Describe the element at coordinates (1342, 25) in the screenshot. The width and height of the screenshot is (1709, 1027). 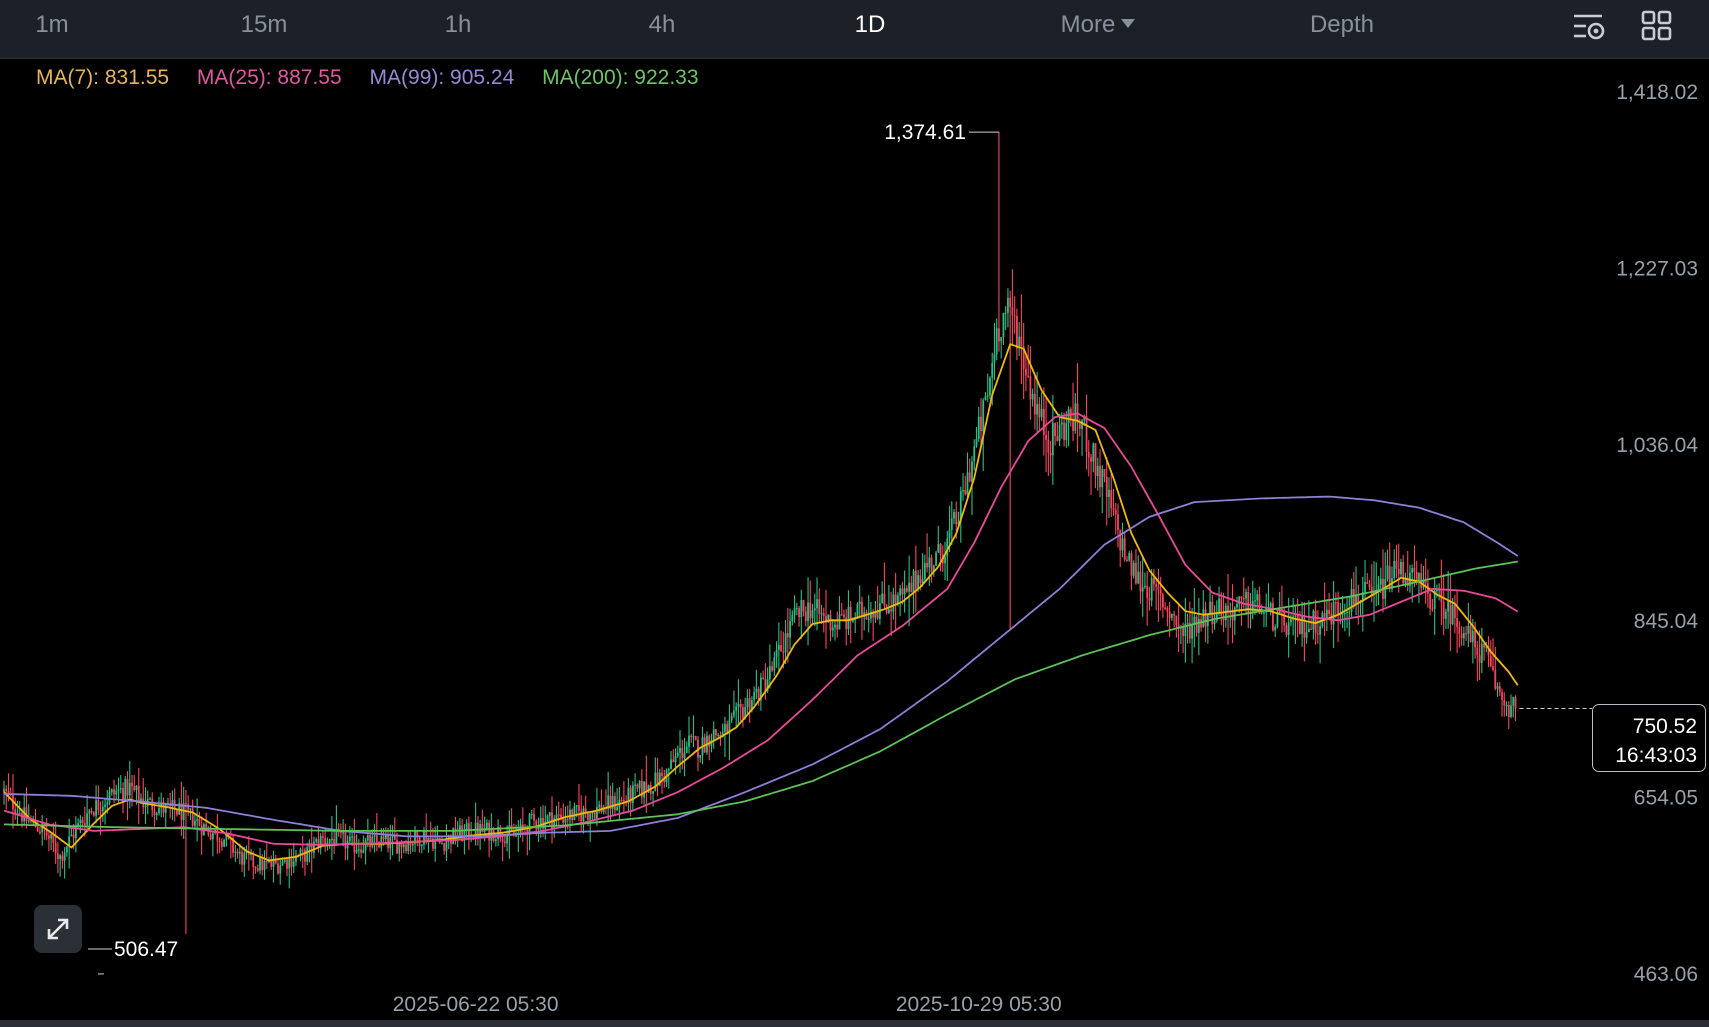
I see `depth-tab: Depth` at that location.